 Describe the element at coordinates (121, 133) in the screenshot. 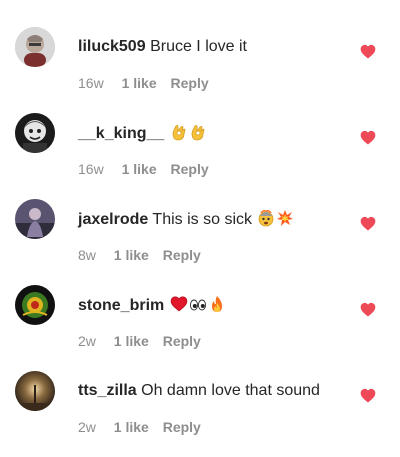

I see `comment-username: __k_king__` at that location.